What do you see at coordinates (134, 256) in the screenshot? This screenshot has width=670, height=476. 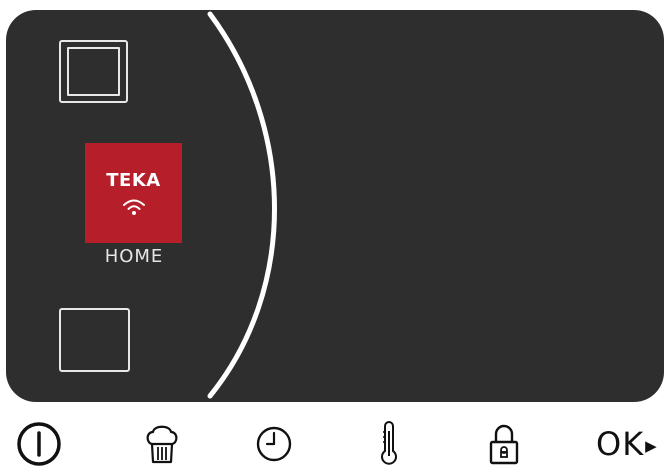 I see `home-label: HOME` at bounding box center [134, 256].